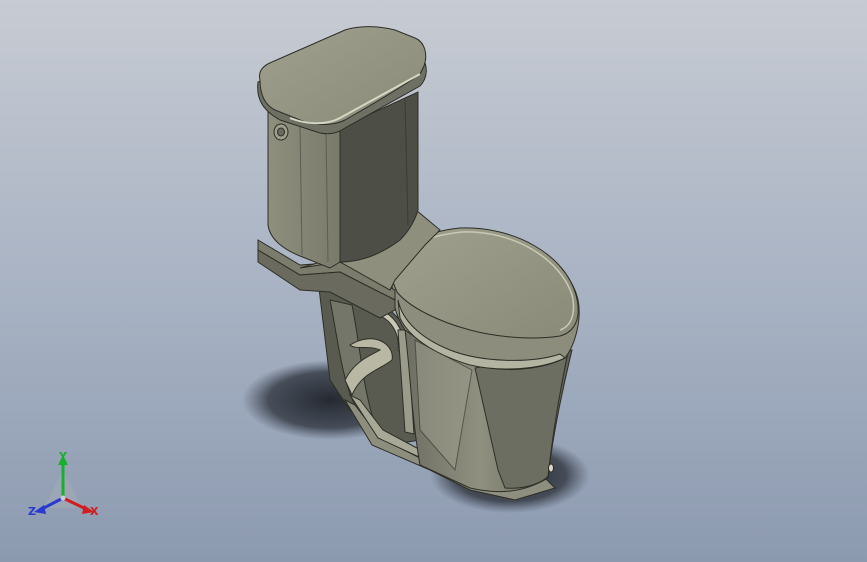 This screenshot has width=867, height=562. I want to click on y-axis-label: Y, so click(63, 456).